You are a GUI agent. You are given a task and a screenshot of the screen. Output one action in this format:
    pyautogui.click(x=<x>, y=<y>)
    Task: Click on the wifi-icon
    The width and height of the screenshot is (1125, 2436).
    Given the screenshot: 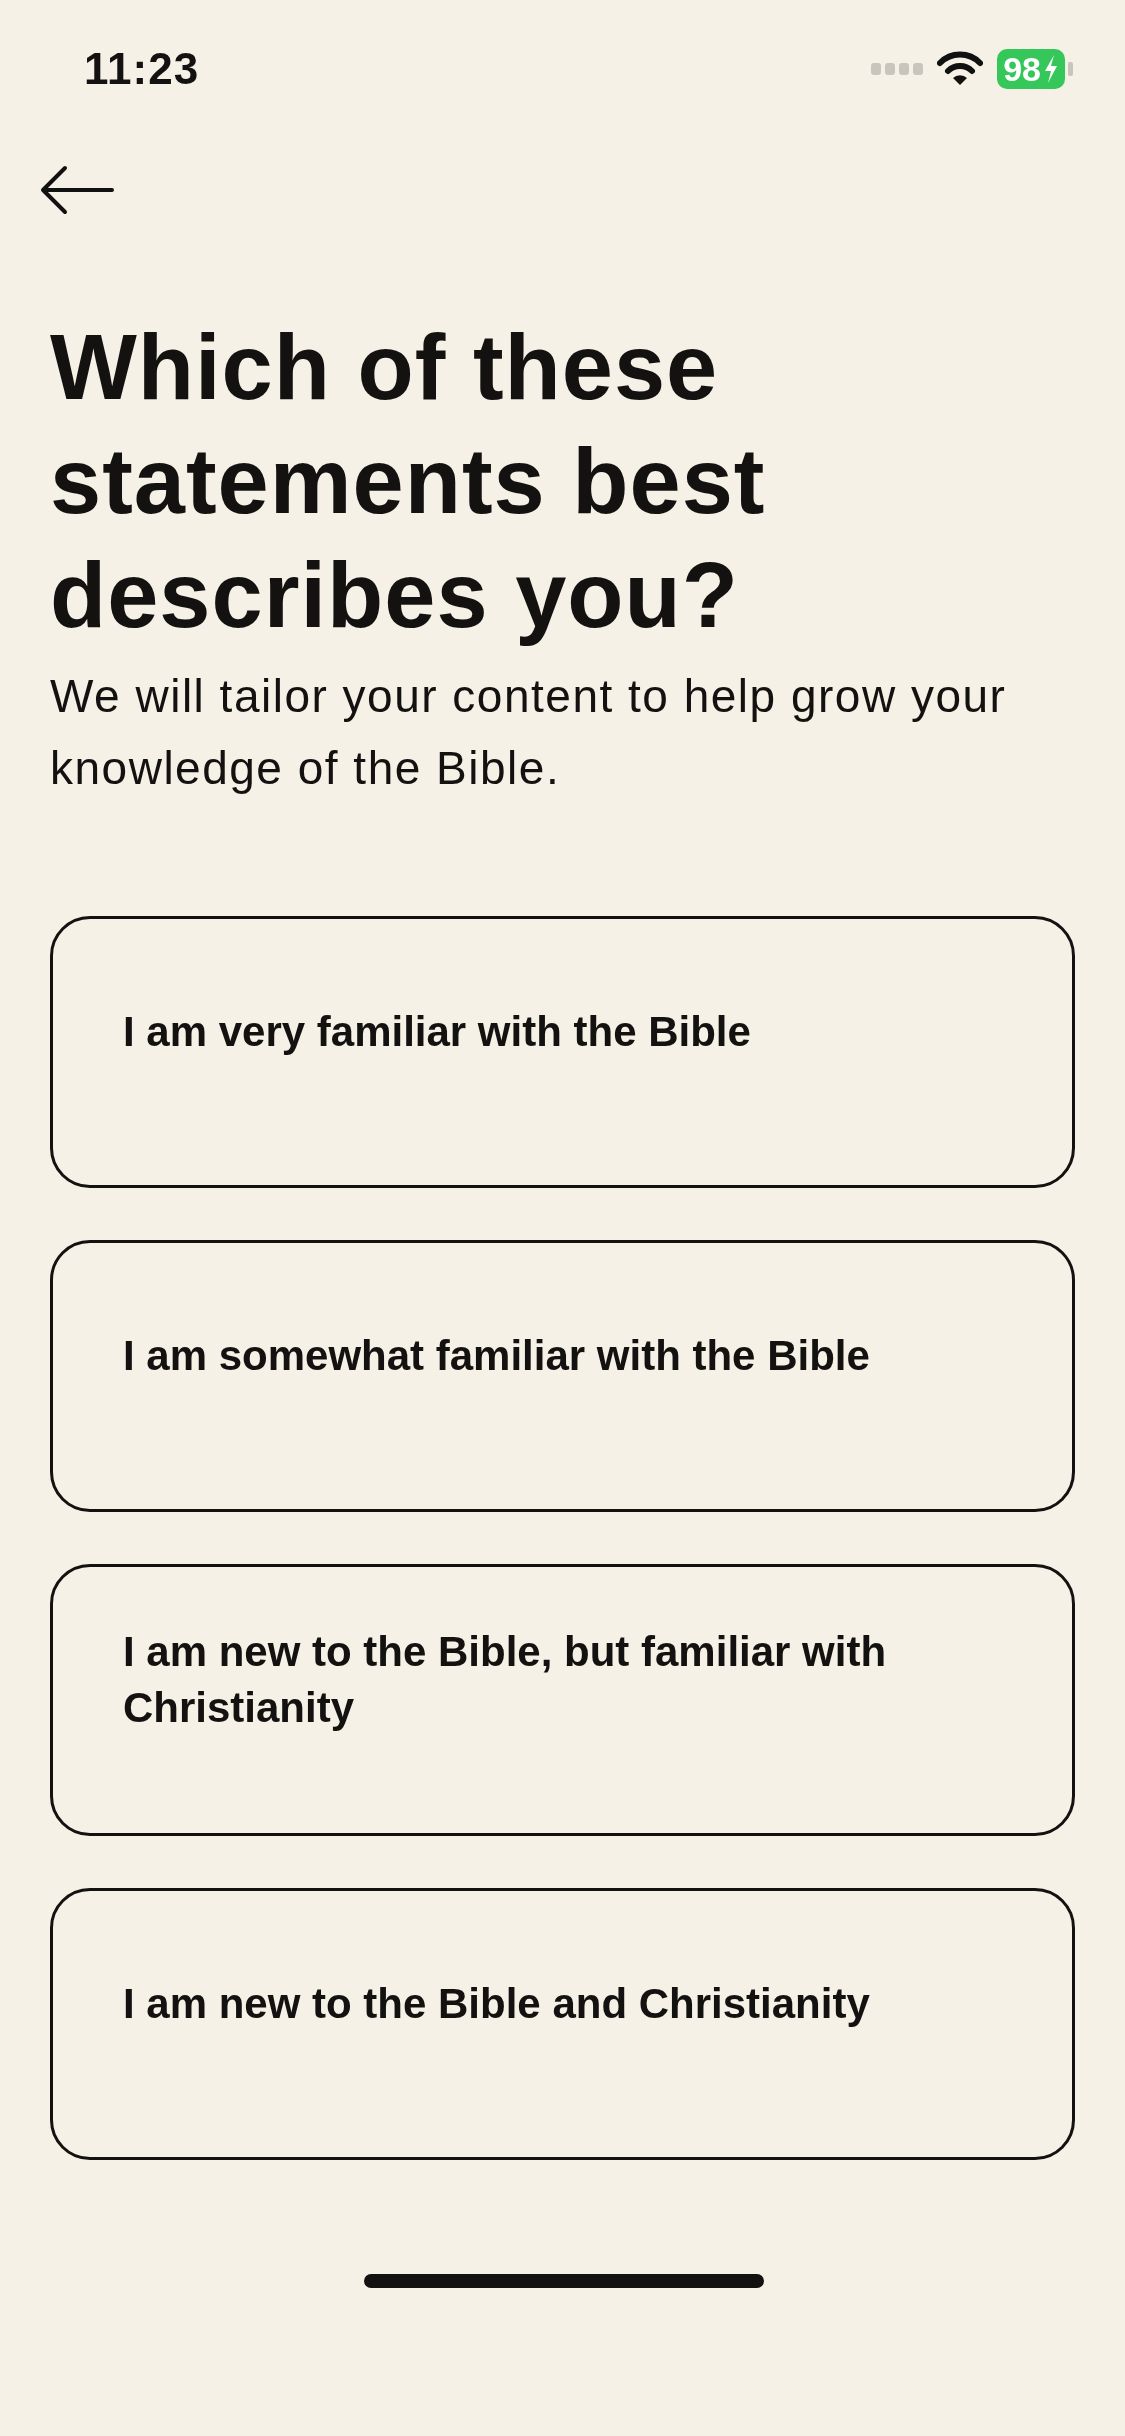 What is the action you would take?
    pyautogui.click(x=960, y=69)
    